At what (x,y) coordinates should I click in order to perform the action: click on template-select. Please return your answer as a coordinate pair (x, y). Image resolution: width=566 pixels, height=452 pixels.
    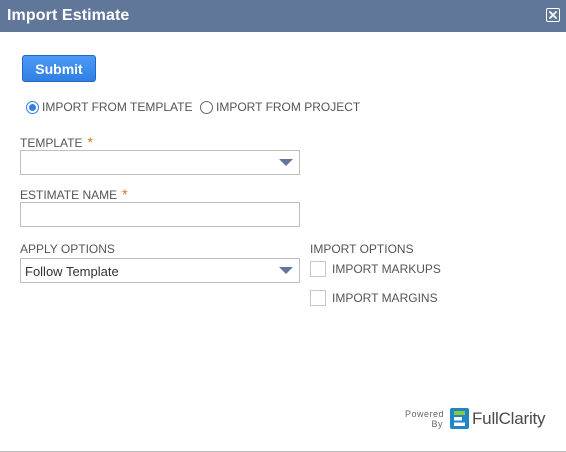
    Looking at the image, I should click on (160, 162).